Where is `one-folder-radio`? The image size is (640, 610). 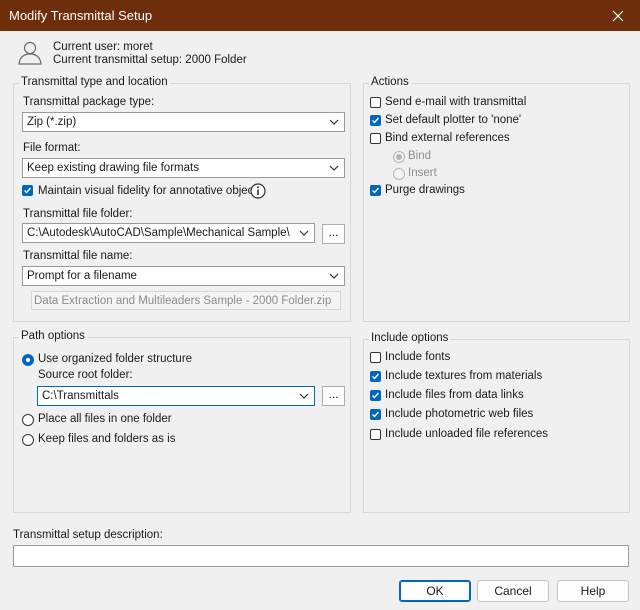
one-folder-radio is located at coordinates (28, 420).